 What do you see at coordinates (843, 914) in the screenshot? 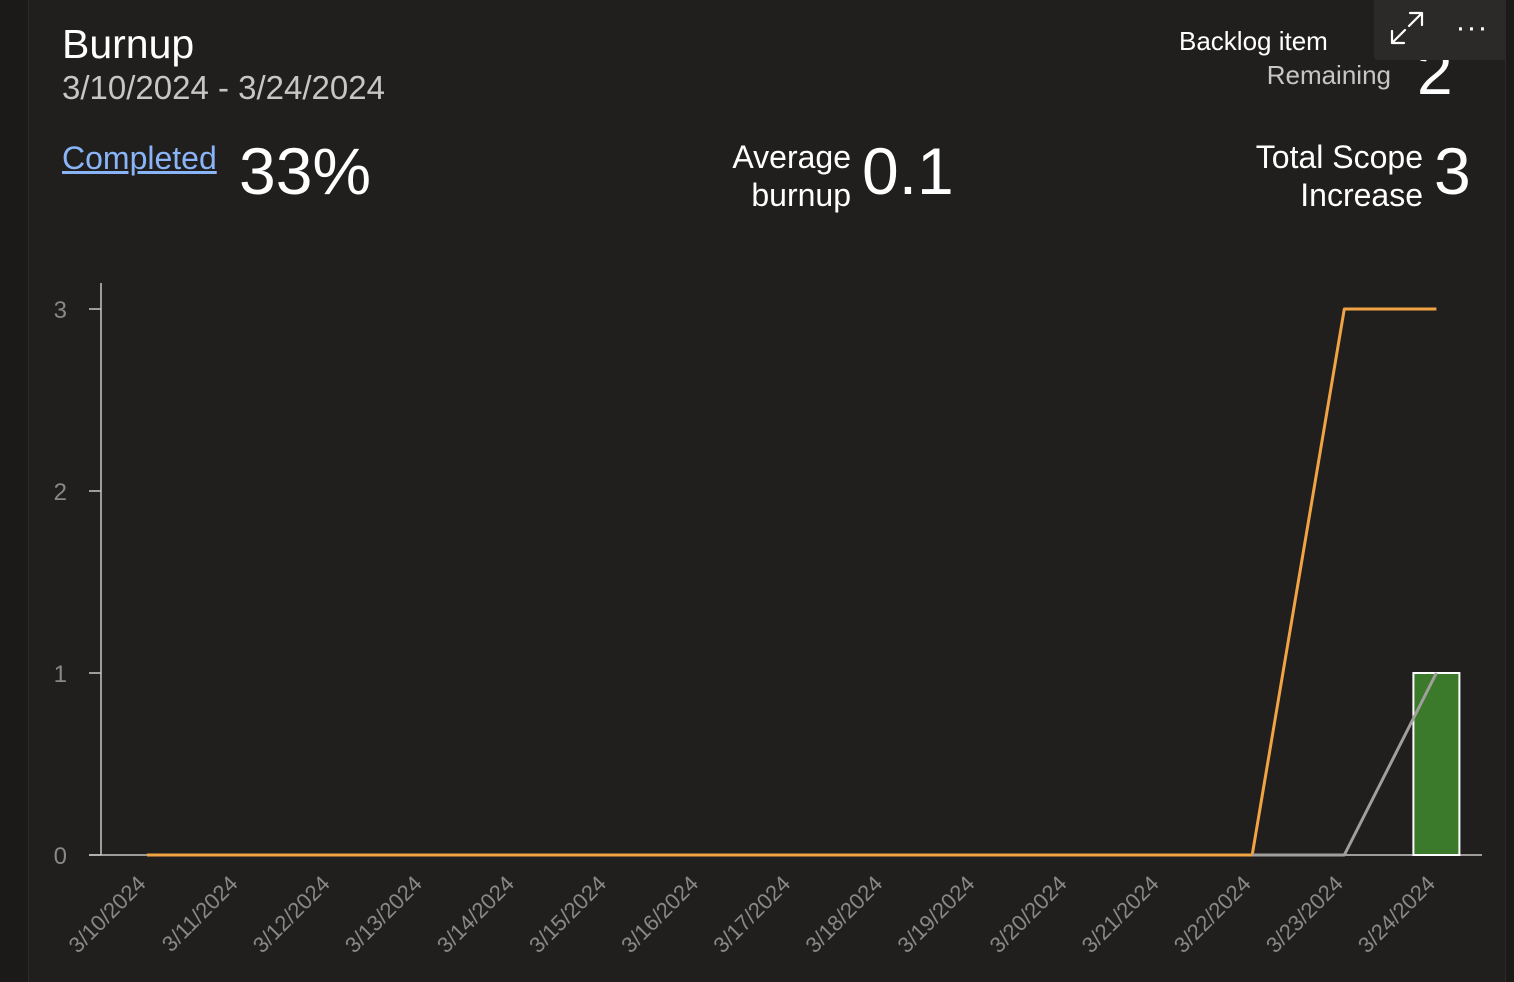
I see `x-tick-label: 3/18/2024` at bounding box center [843, 914].